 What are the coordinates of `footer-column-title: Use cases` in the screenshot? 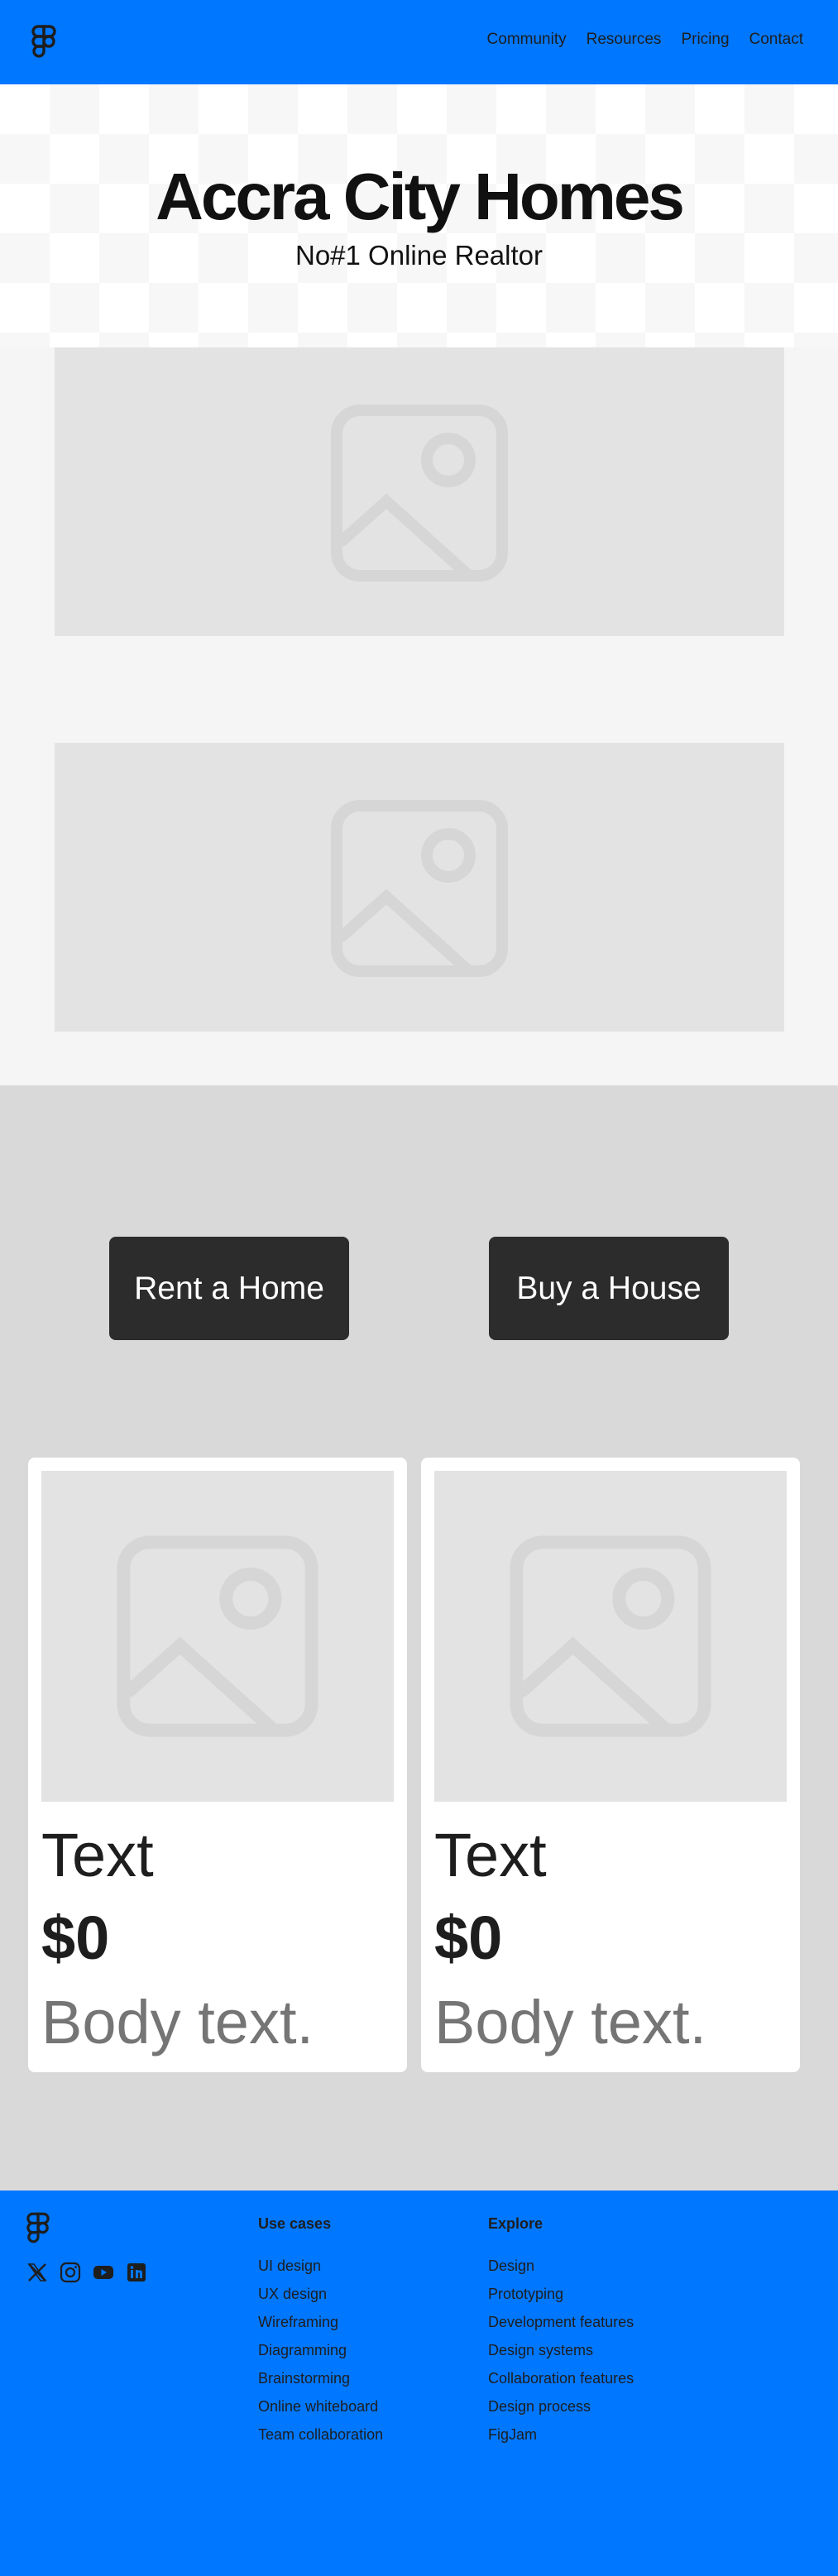 It's located at (295, 2223).